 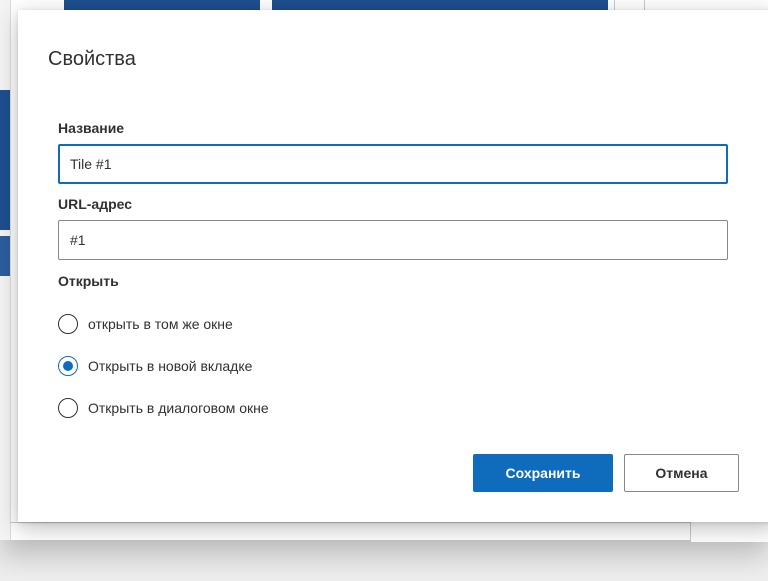 I want to click on save-button: Сохранить, so click(x=543, y=473).